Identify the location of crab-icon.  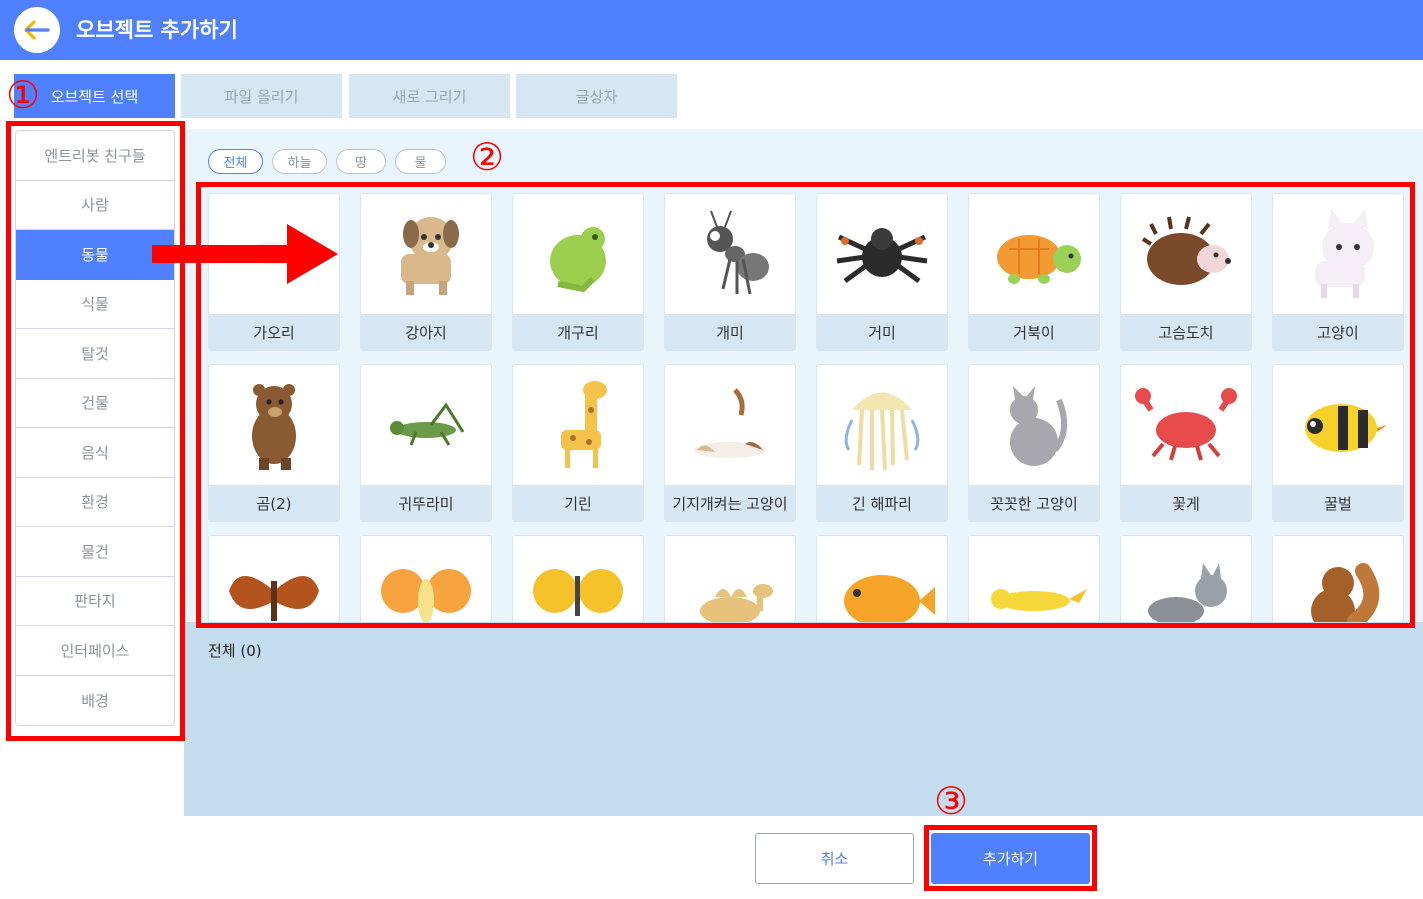
(1186, 425).